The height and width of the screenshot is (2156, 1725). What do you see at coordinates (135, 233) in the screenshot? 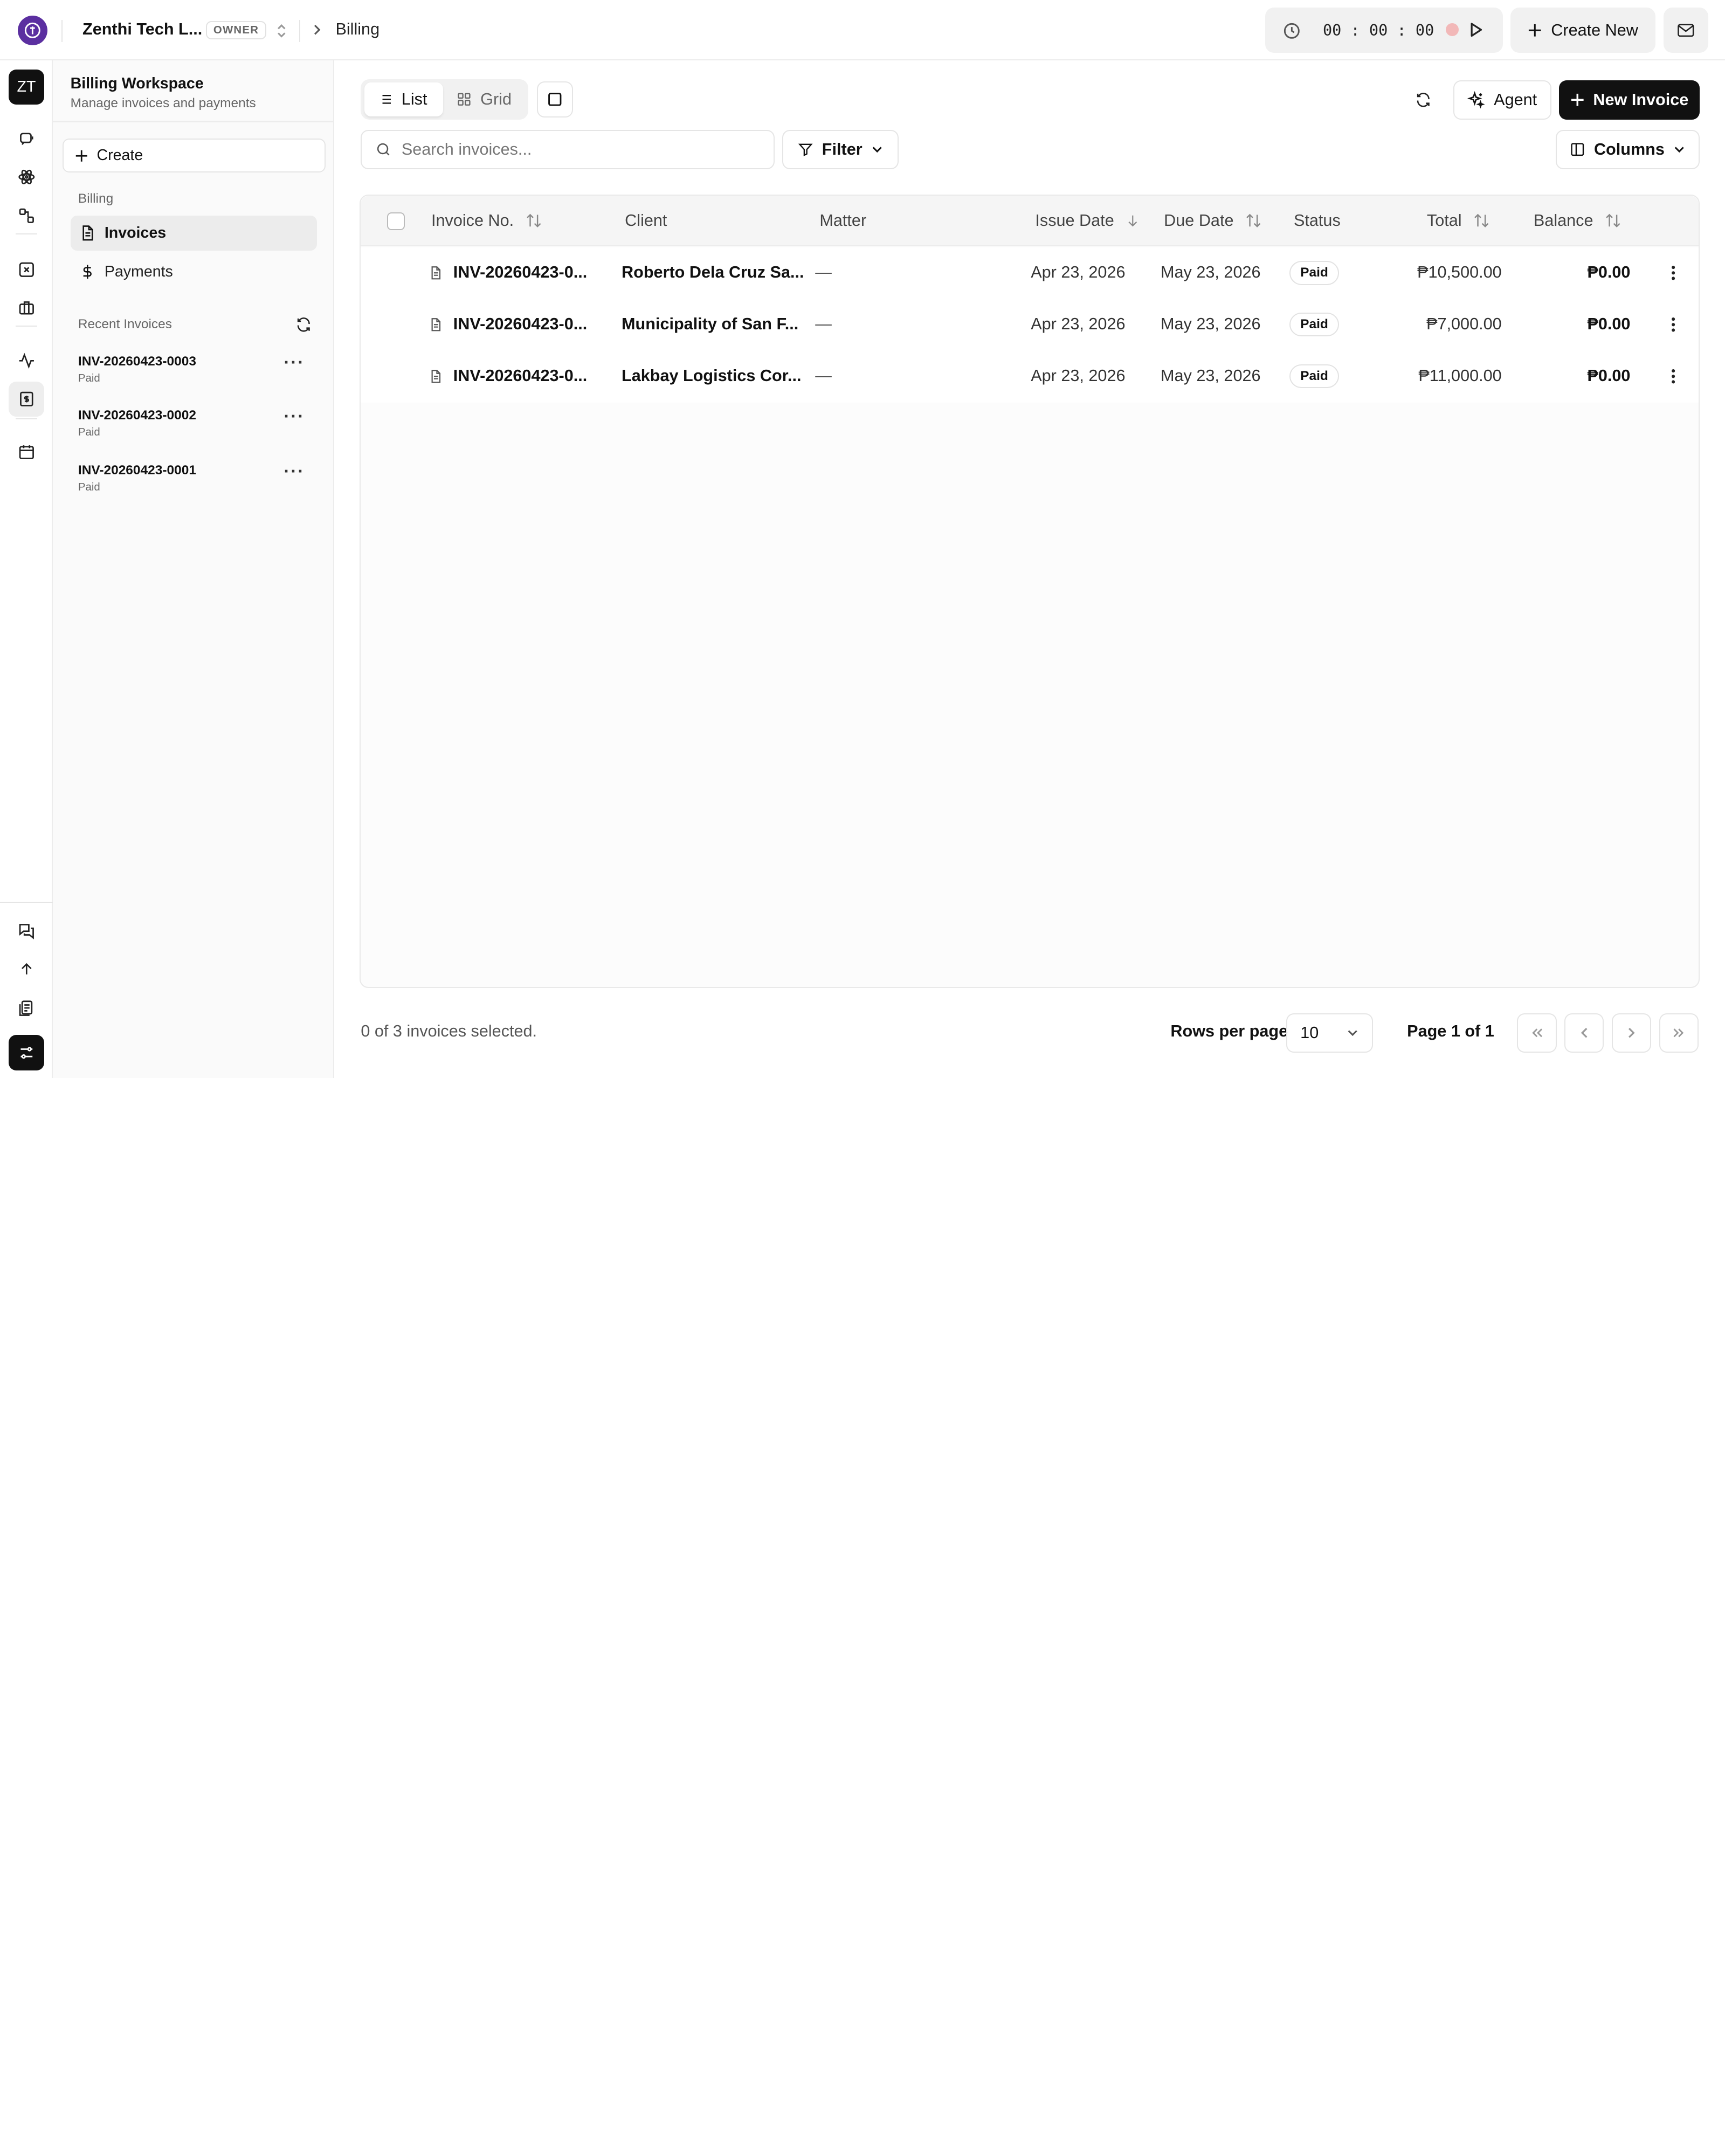
I see `sidebar-item-label: Invoices` at bounding box center [135, 233].